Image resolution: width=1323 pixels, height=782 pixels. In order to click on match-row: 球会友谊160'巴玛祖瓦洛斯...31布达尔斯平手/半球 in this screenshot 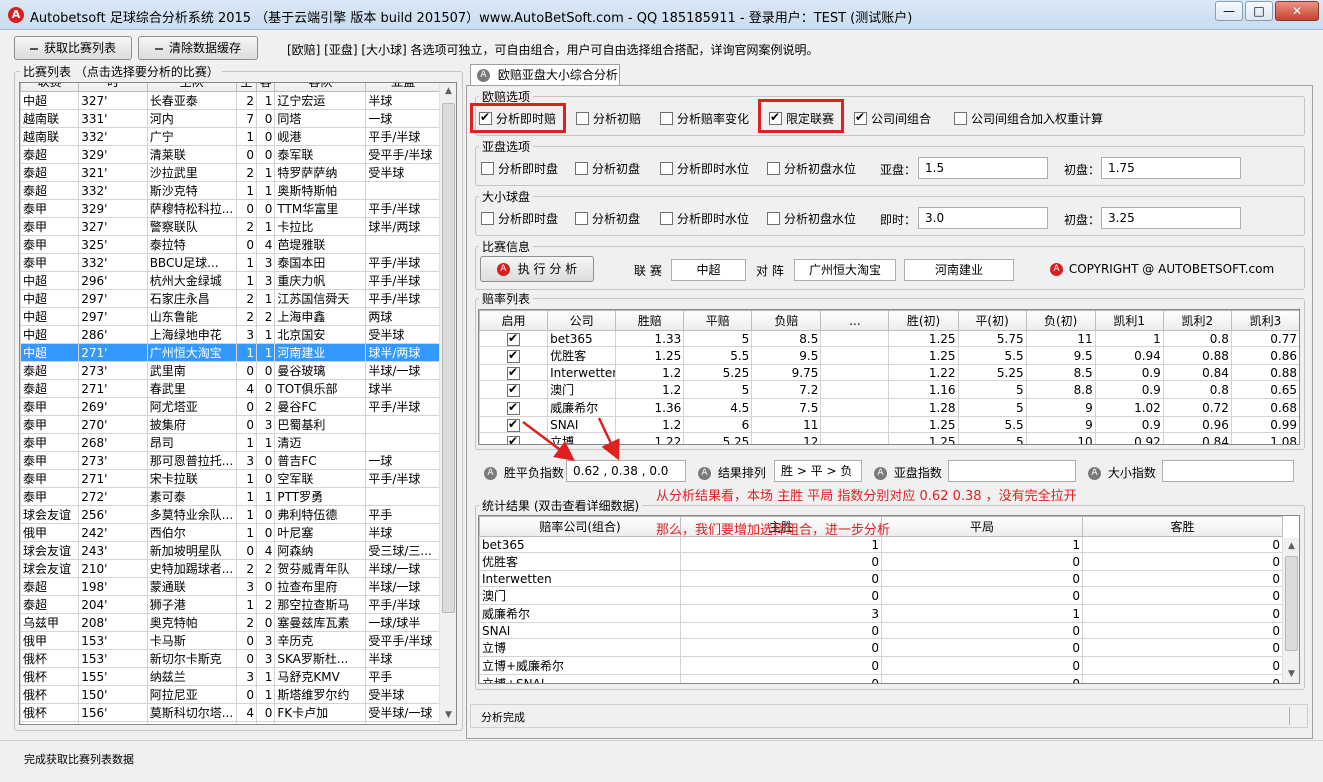, I will do `click(230, 722)`.